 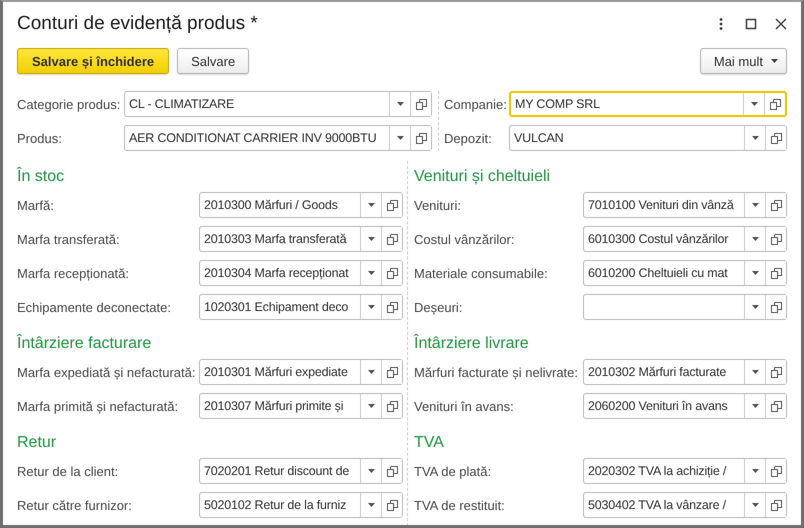 What do you see at coordinates (781, 24) in the screenshot?
I see `close-icon` at bounding box center [781, 24].